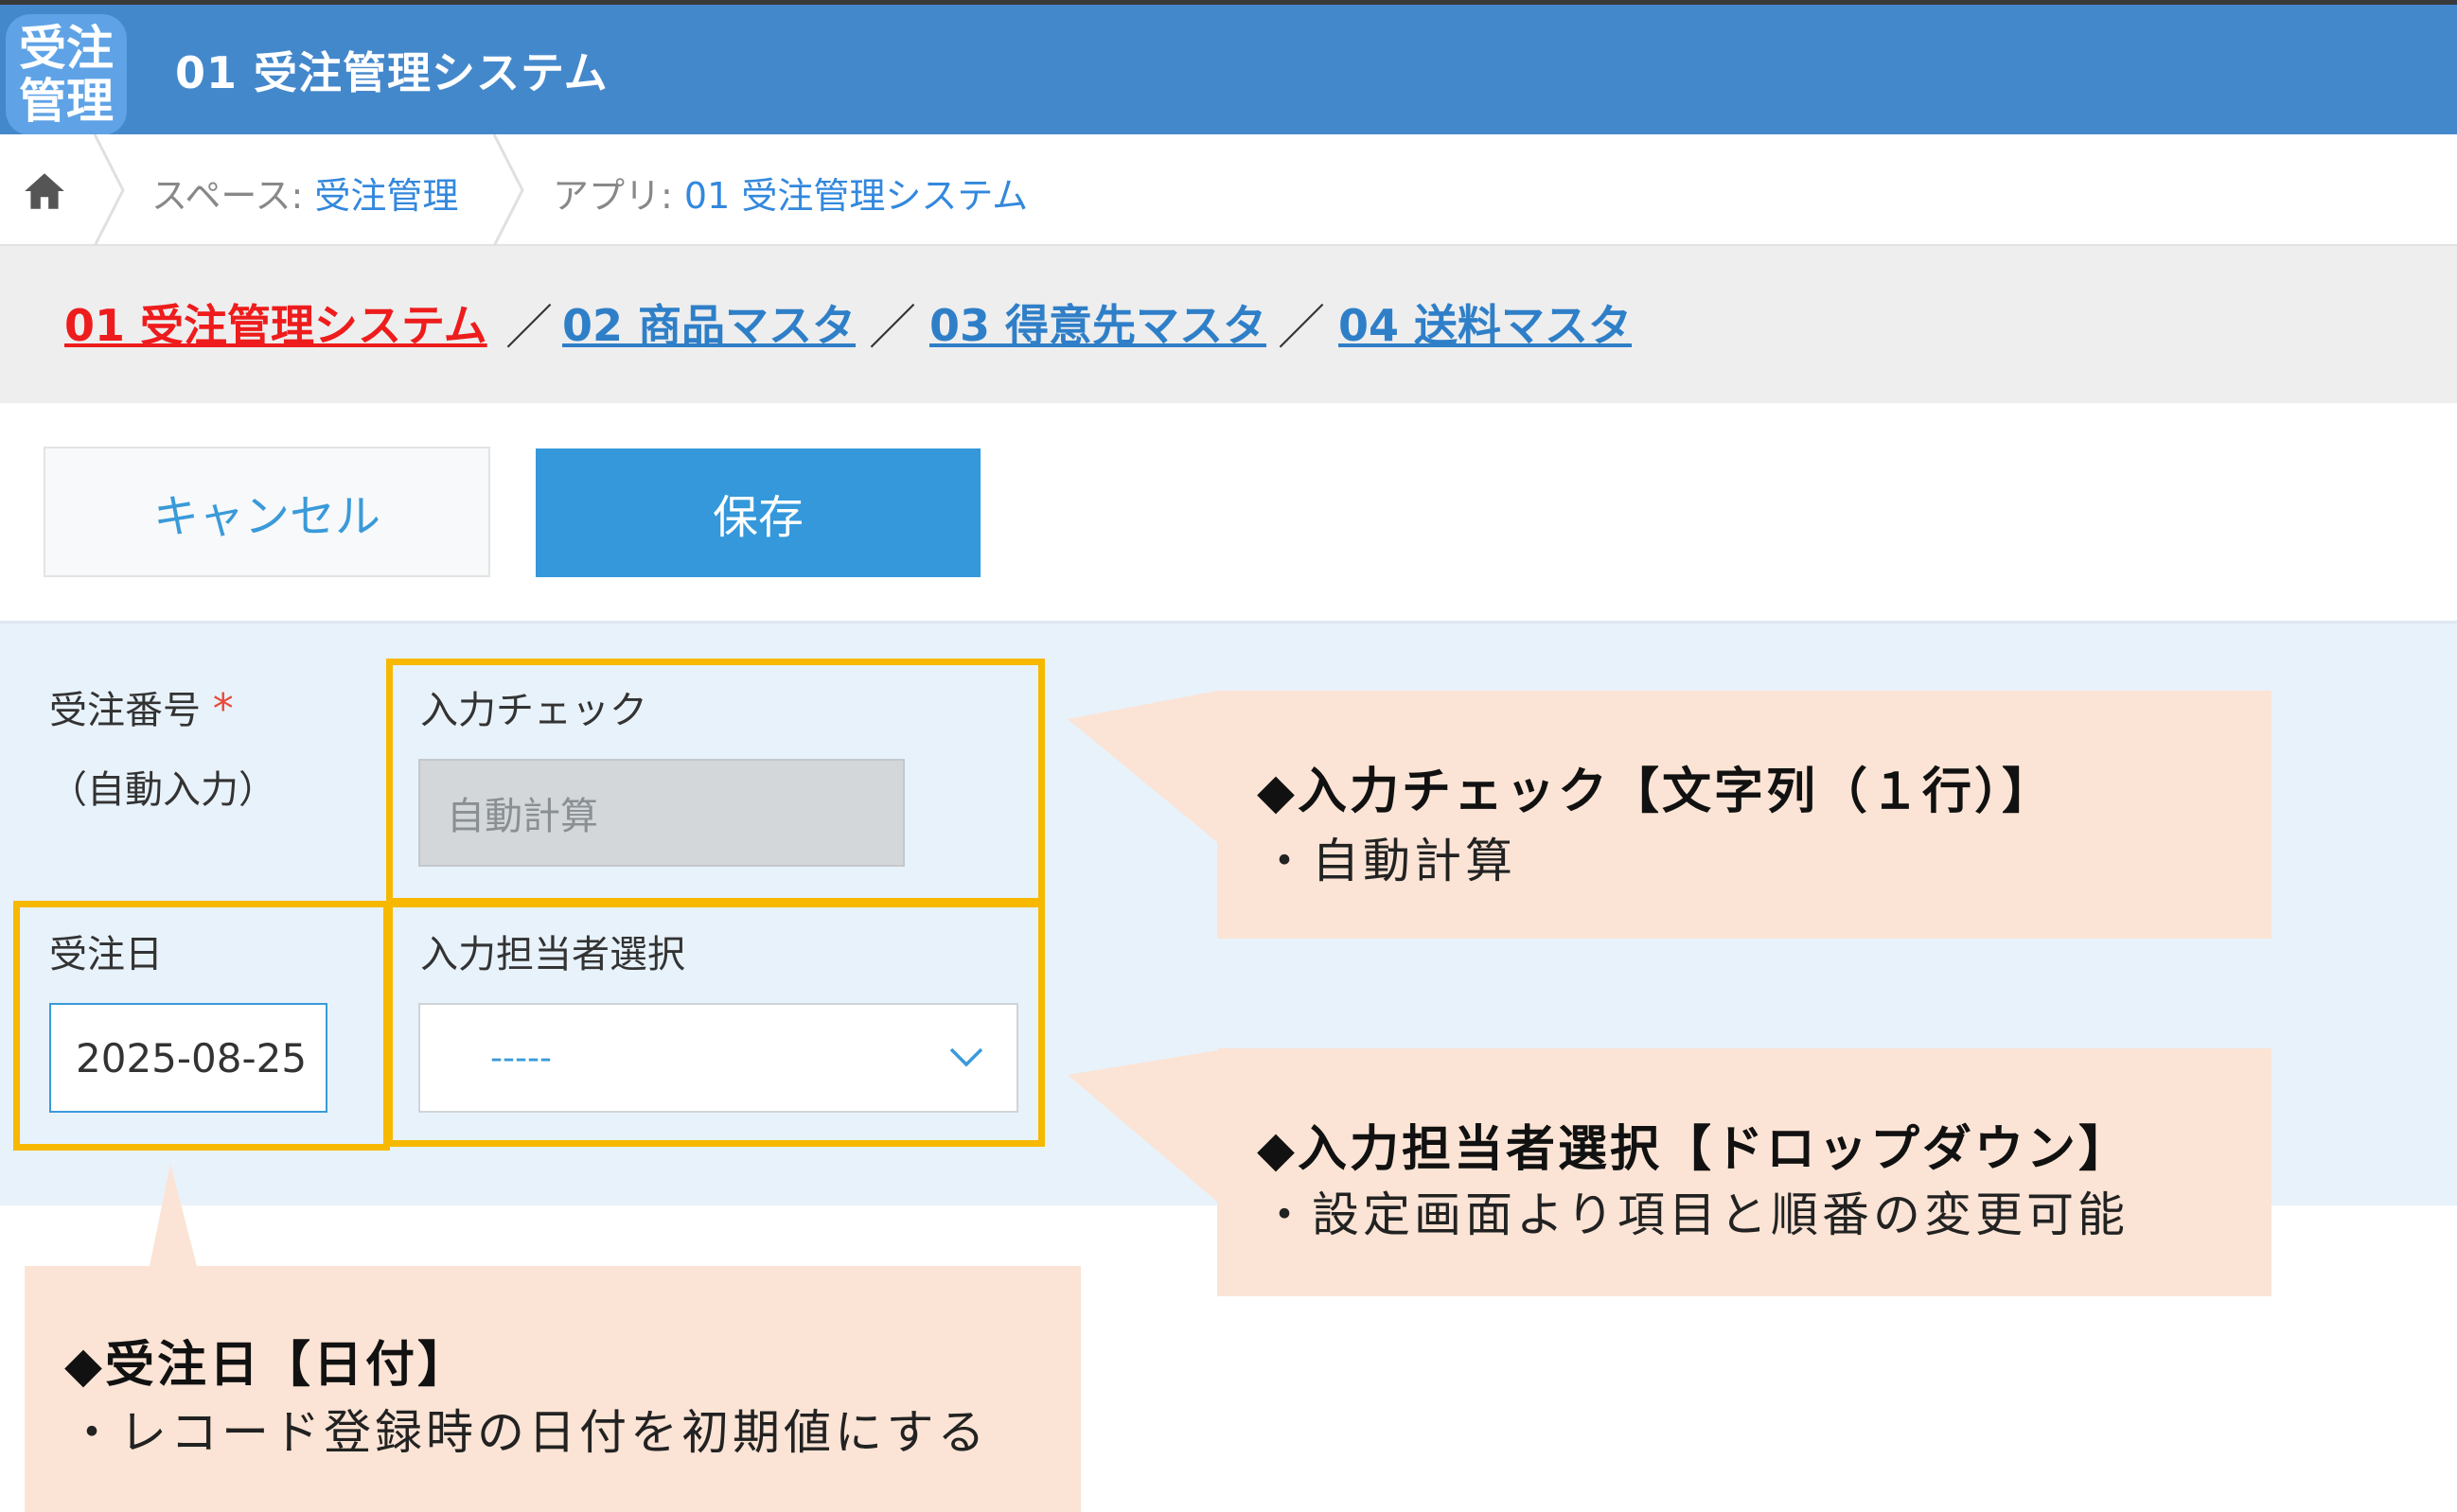  Describe the element at coordinates (392, 72) in the screenshot. I see `app-title: 01 受注管理システム` at that location.